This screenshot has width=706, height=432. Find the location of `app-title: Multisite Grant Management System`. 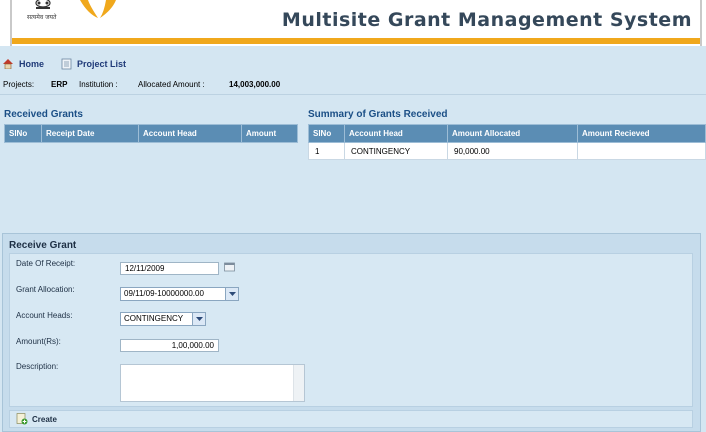

app-title: Multisite Grant Management System is located at coordinates (486, 20).